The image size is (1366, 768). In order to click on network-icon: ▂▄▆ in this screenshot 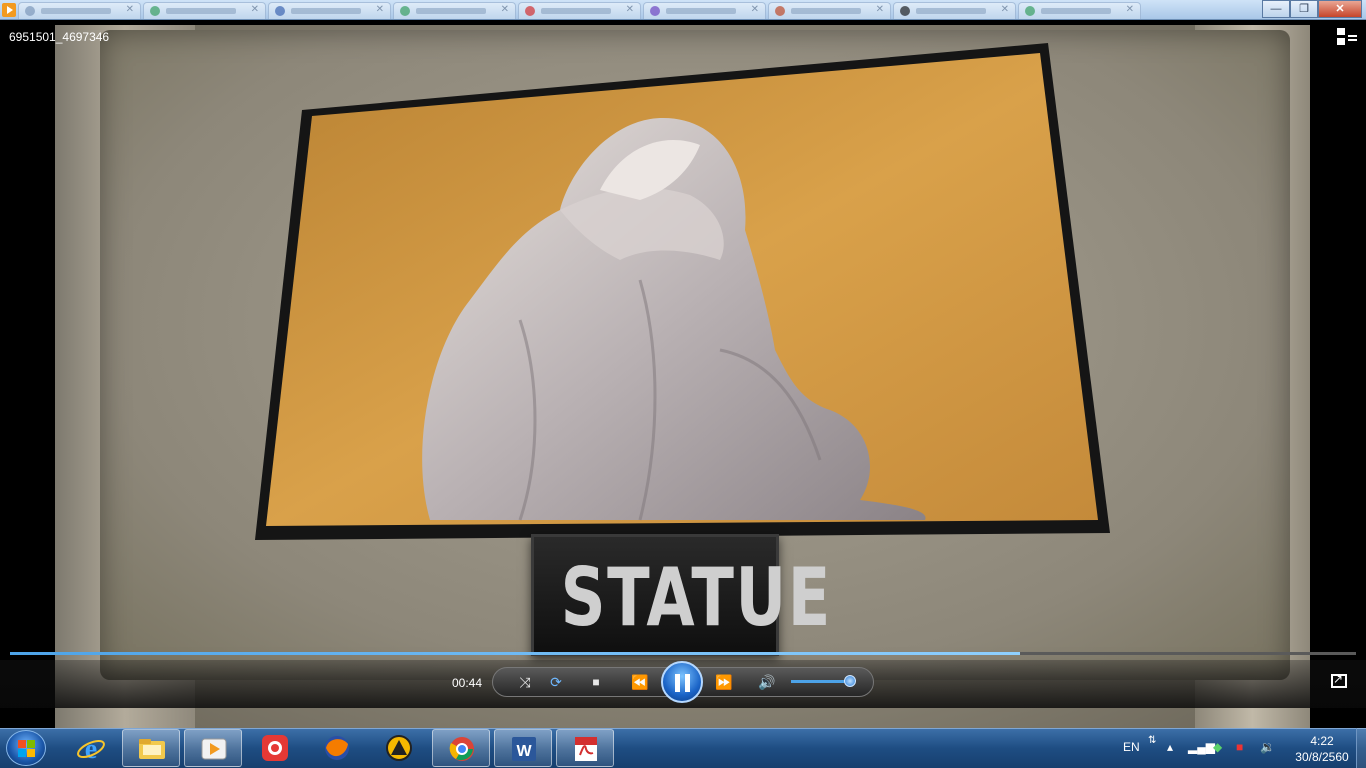, I will do `click(1201, 747)`.